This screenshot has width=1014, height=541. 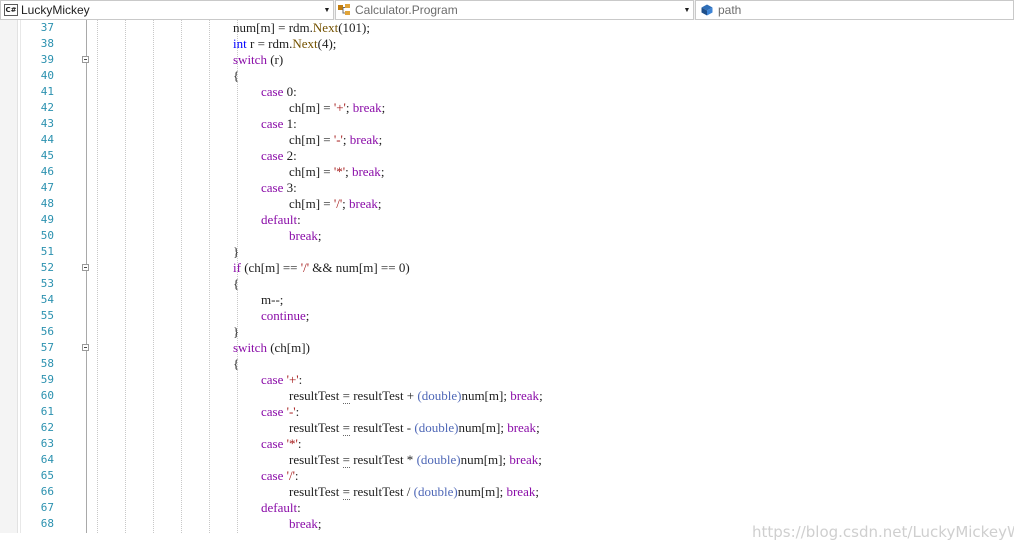 What do you see at coordinates (507, 348) in the screenshot?
I see `code-line: 57 switch (ch[m])` at bounding box center [507, 348].